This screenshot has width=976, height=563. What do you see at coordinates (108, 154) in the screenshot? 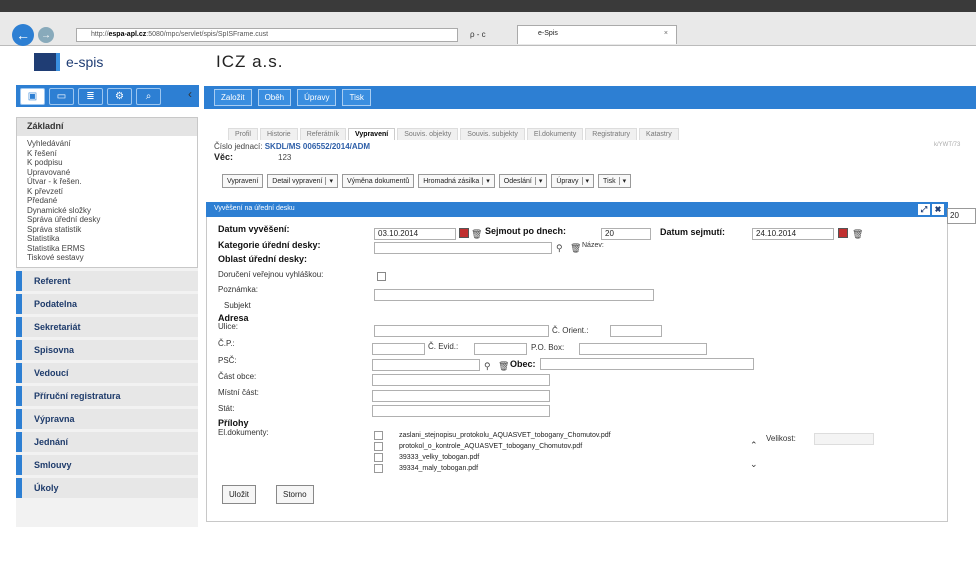
I see `sidebar-item-to-resolve: K řešení` at bounding box center [108, 154].